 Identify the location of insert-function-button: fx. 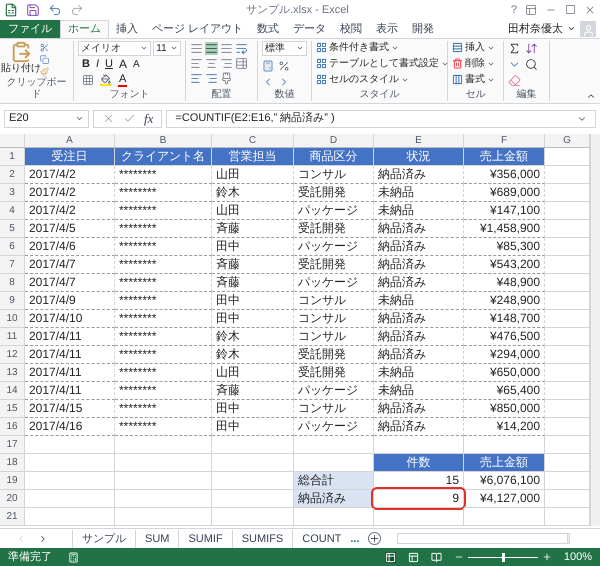
(149, 118).